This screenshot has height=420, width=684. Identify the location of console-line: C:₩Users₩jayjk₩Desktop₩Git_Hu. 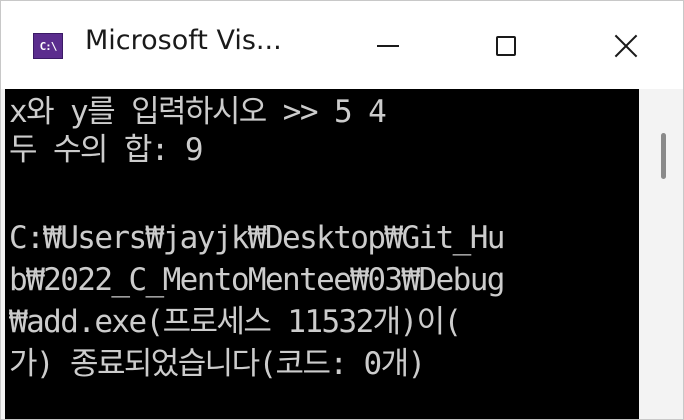
(257, 238).